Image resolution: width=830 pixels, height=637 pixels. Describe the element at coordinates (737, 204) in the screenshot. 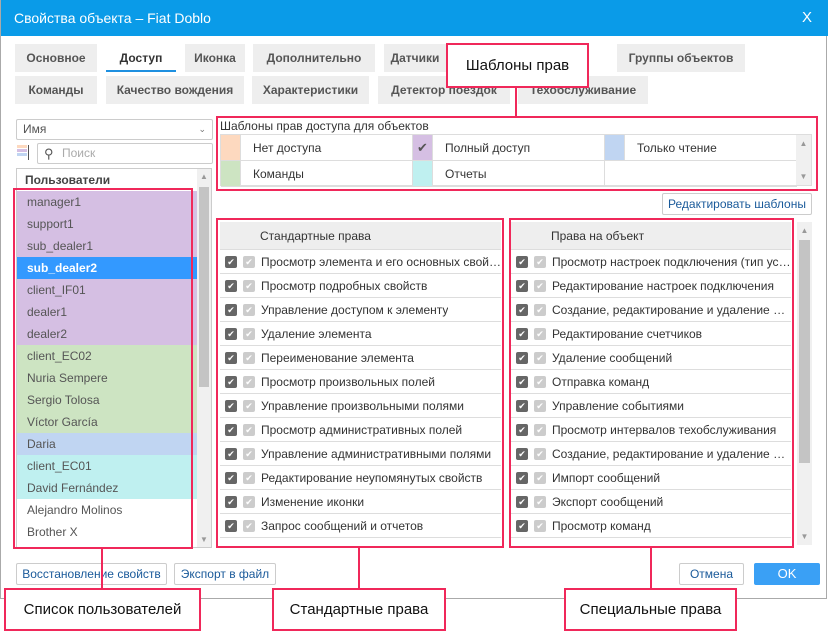

I see `edit-templates-button: Редактировать шаблоны` at that location.